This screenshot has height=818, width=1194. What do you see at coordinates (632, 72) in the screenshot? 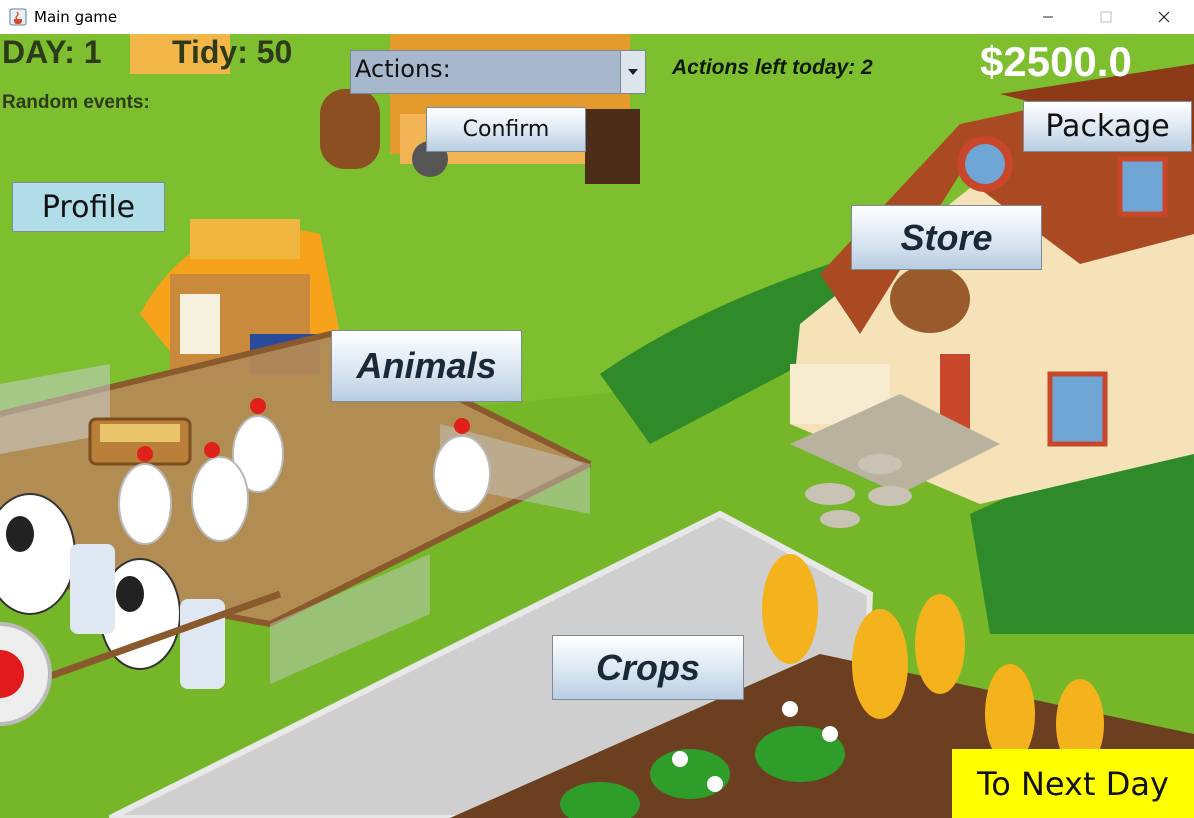
I see `caret-down-icon` at bounding box center [632, 72].